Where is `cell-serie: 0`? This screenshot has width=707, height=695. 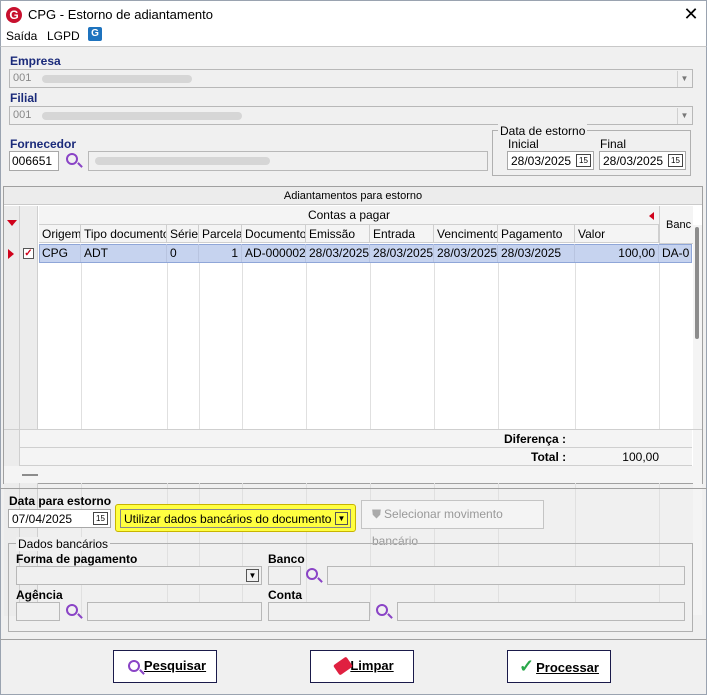
cell-serie: 0 is located at coordinates (183, 253).